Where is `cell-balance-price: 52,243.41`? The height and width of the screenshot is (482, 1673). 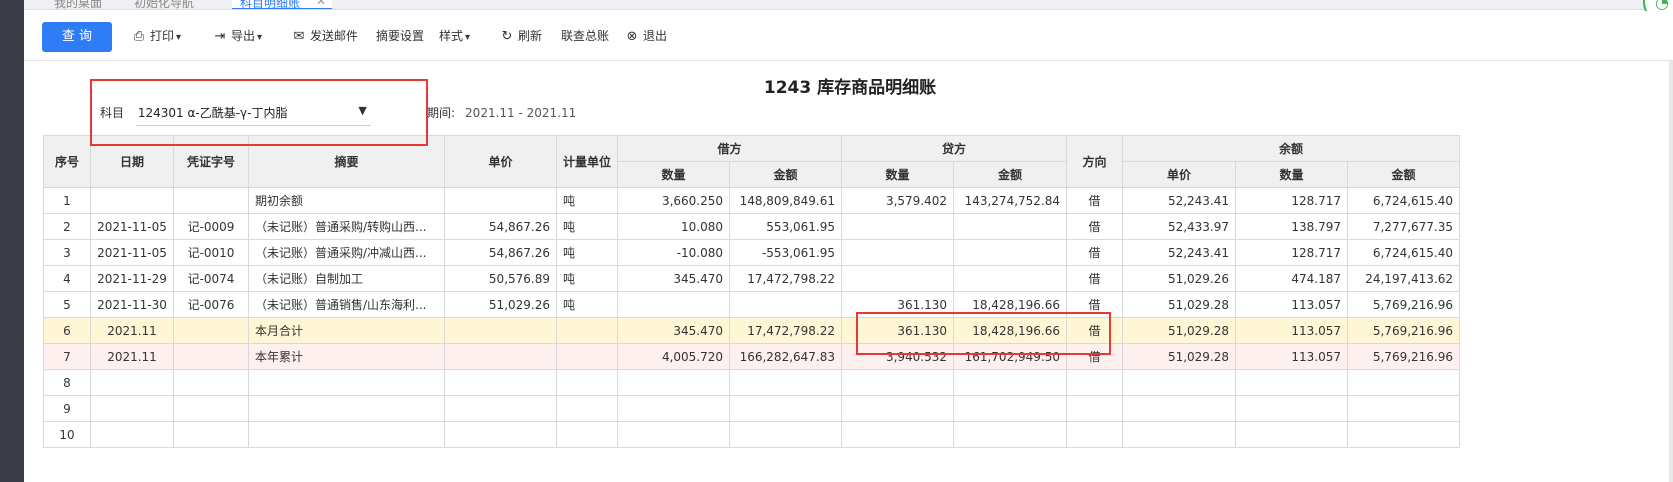 cell-balance-price: 52,243.41 is located at coordinates (1179, 200).